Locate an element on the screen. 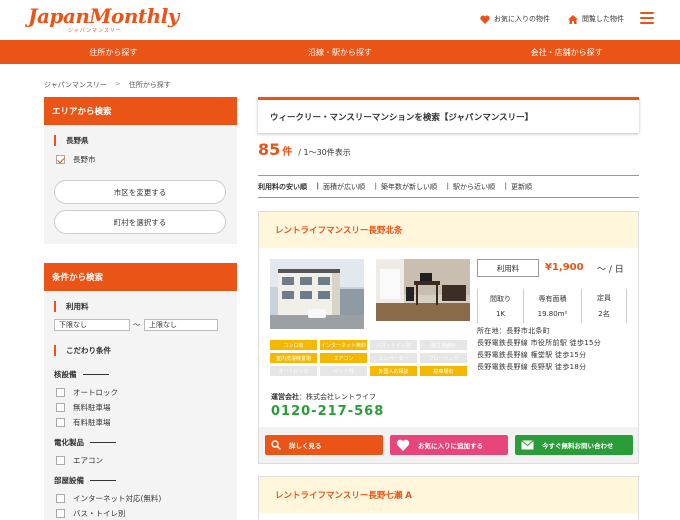  listing-title: レントライフマンスリー長野七瀬 A is located at coordinates (448, 495).